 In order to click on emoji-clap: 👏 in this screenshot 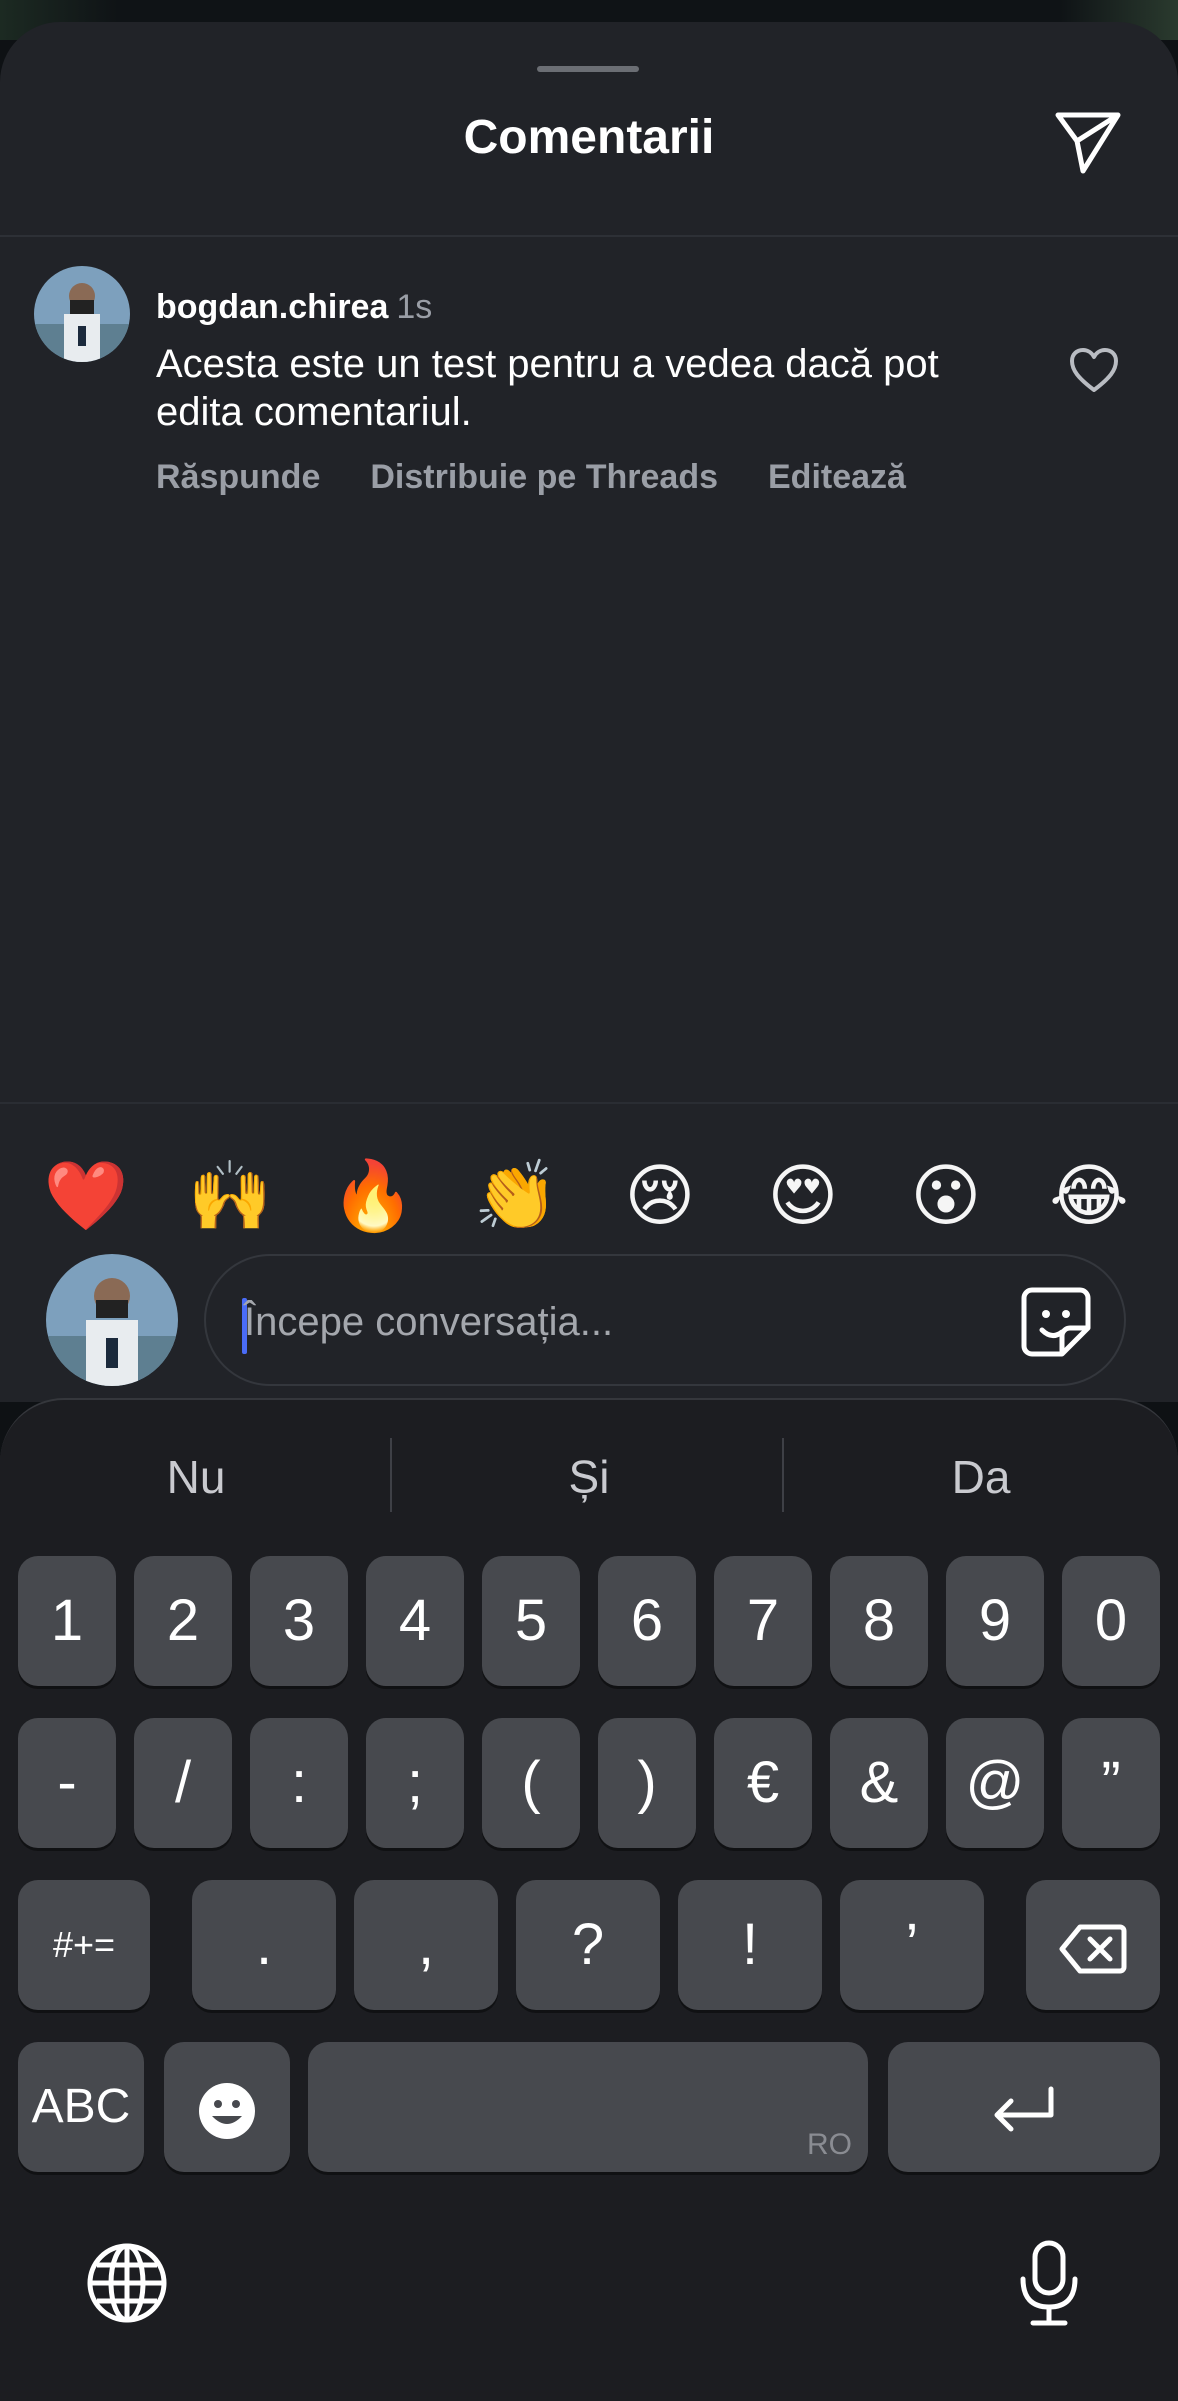, I will do `click(516, 1196)`.